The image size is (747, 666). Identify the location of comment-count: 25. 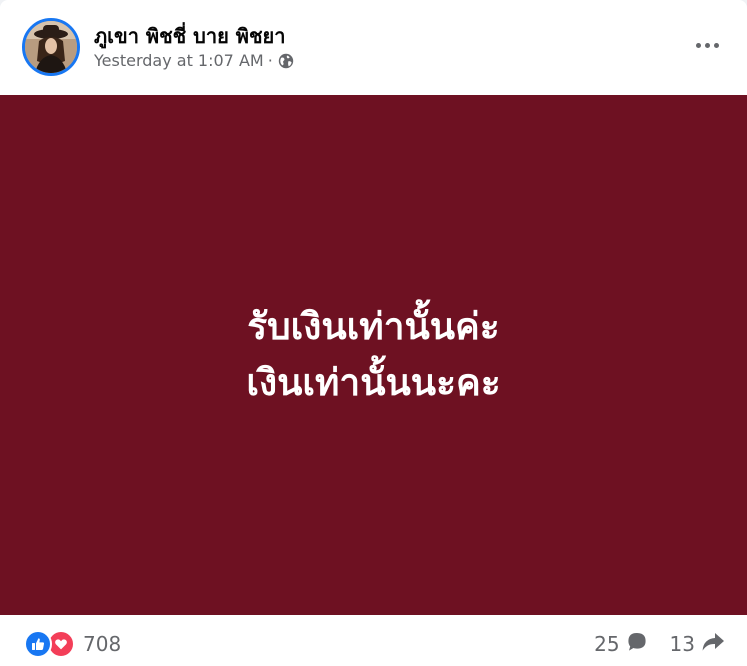
(607, 644).